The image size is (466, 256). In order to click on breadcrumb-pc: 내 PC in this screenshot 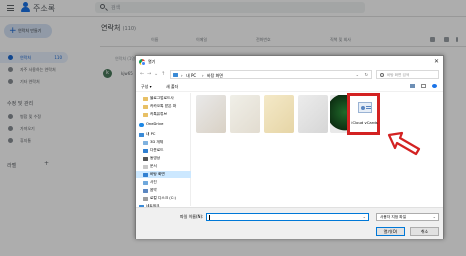, I will do `click(191, 76)`.